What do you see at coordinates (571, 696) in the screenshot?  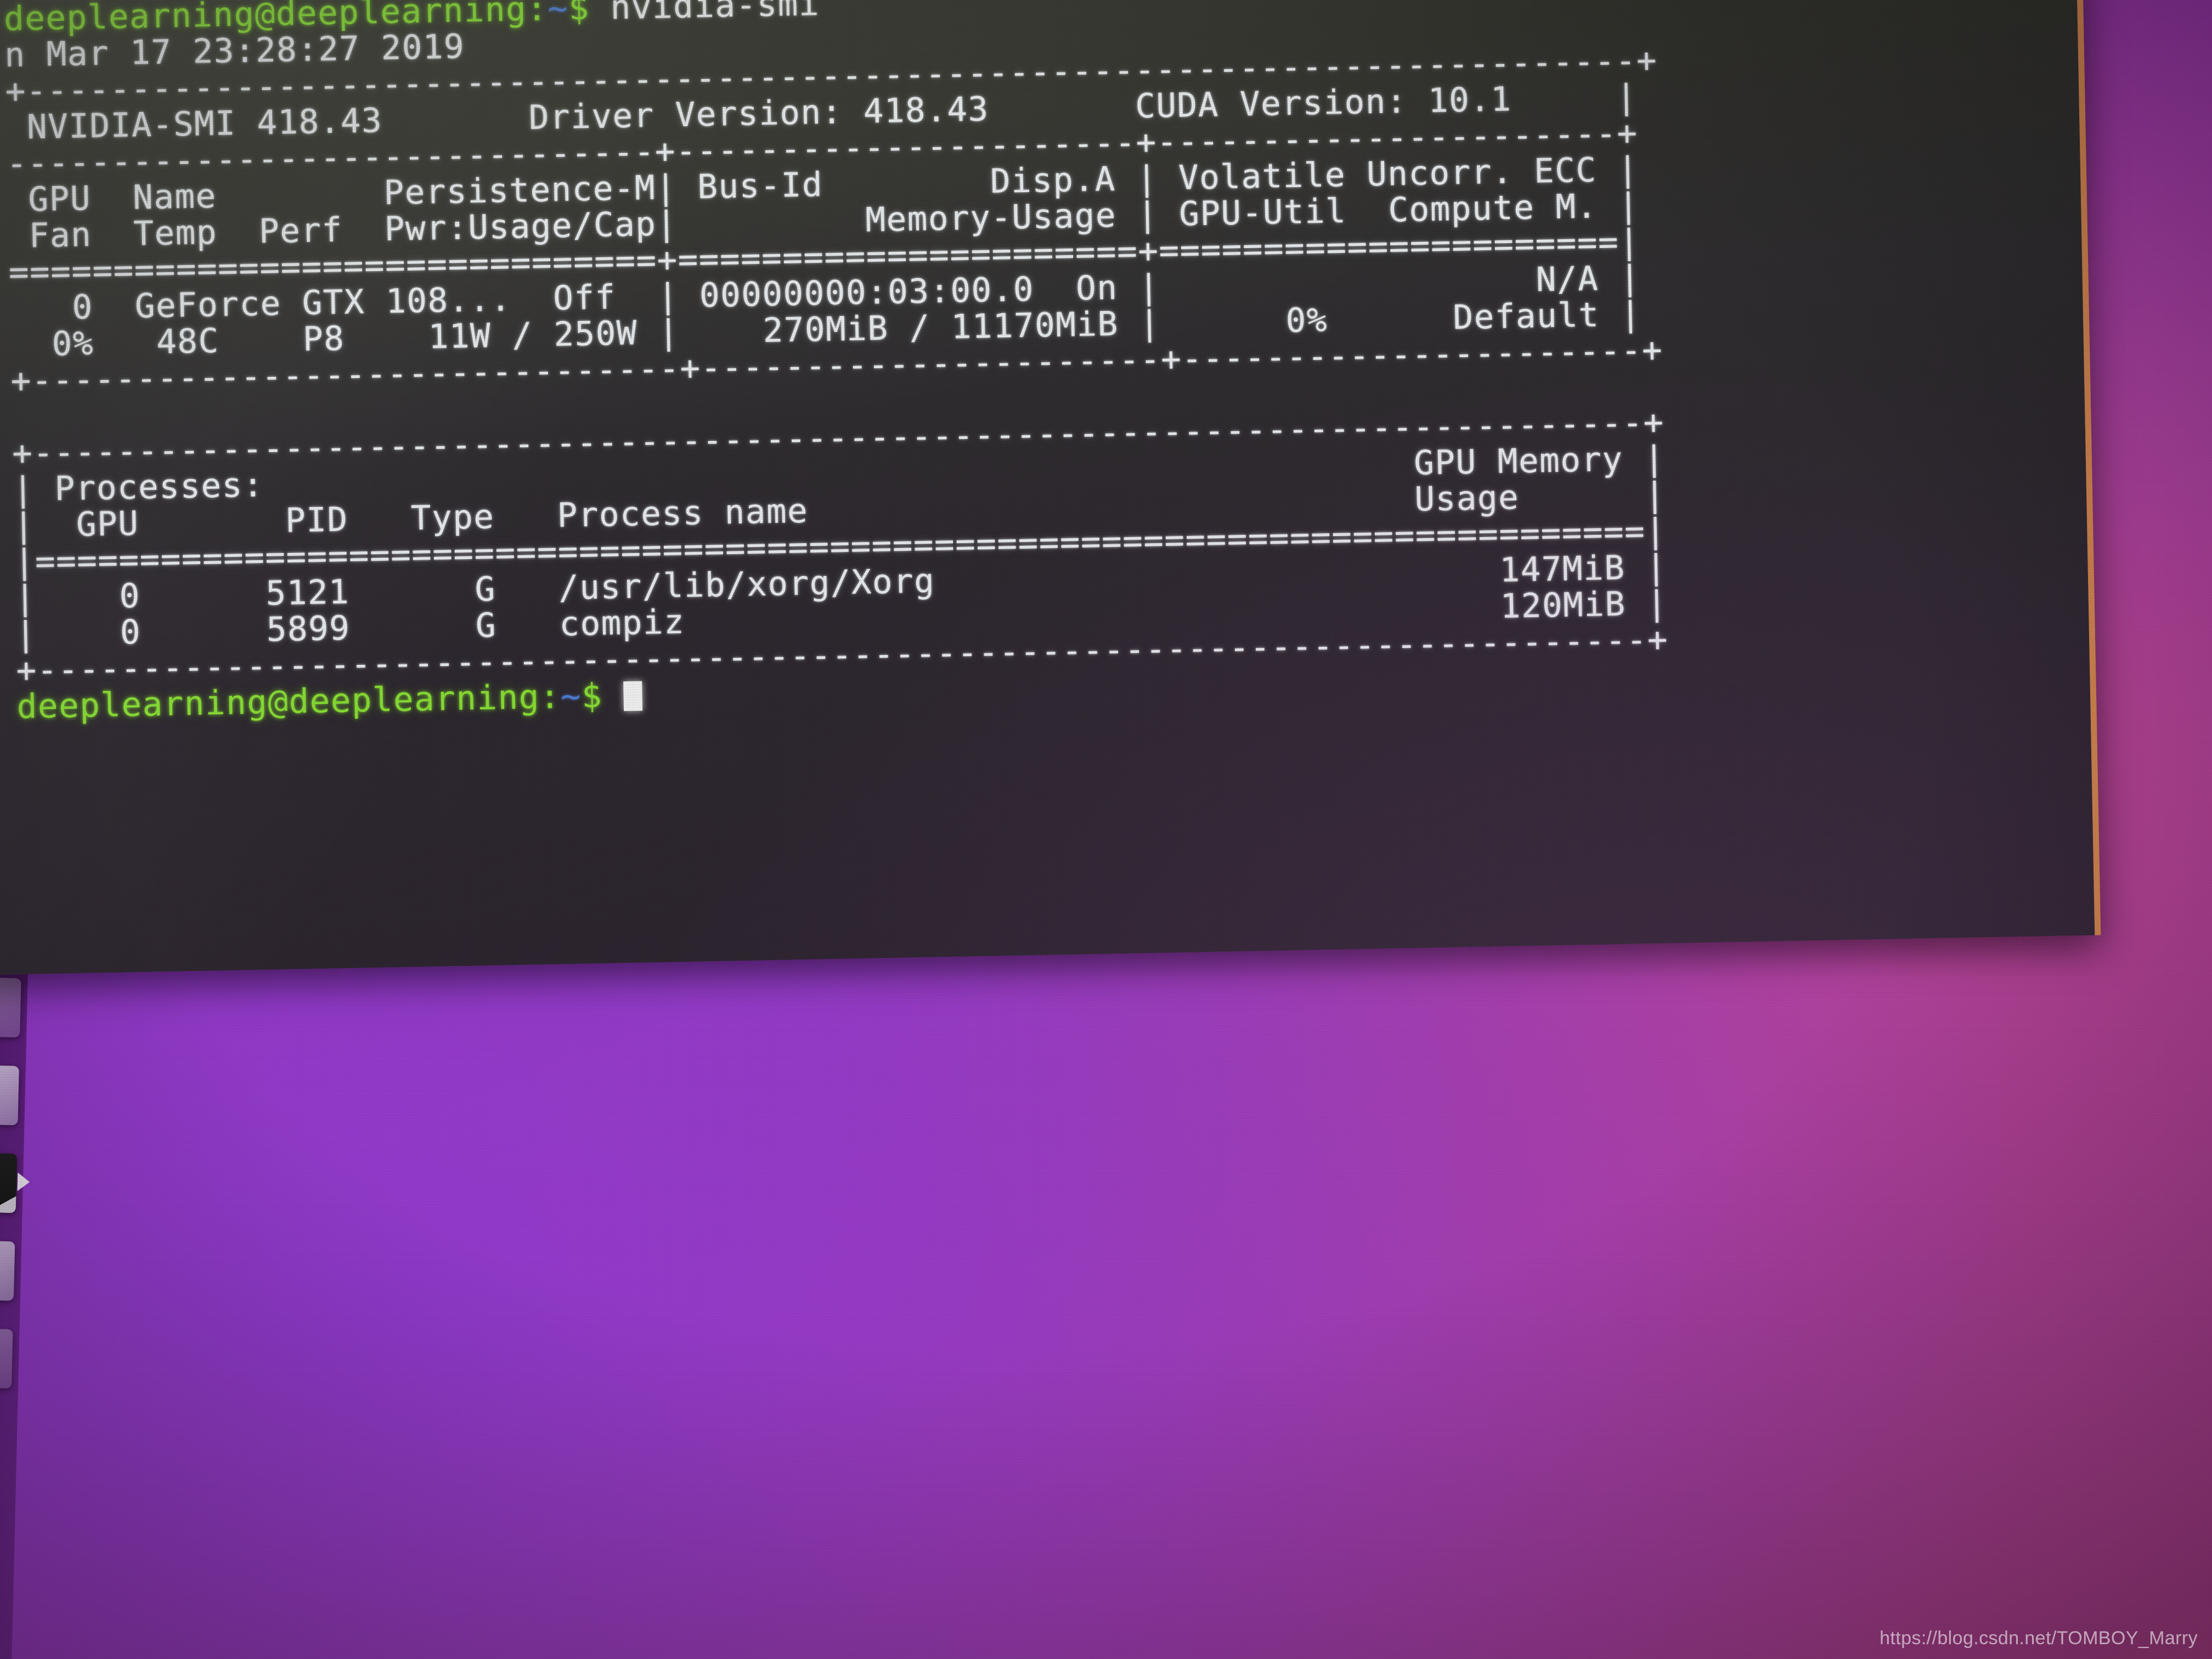 I see `prompt-path-bottom: ~` at bounding box center [571, 696].